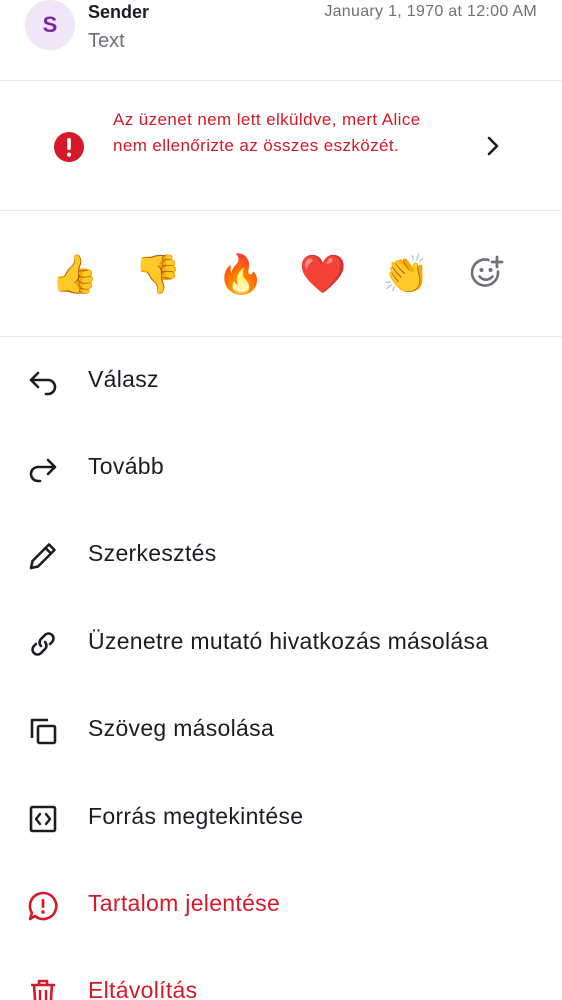  Describe the element at coordinates (43, 644) in the screenshot. I see `link-icon` at that location.